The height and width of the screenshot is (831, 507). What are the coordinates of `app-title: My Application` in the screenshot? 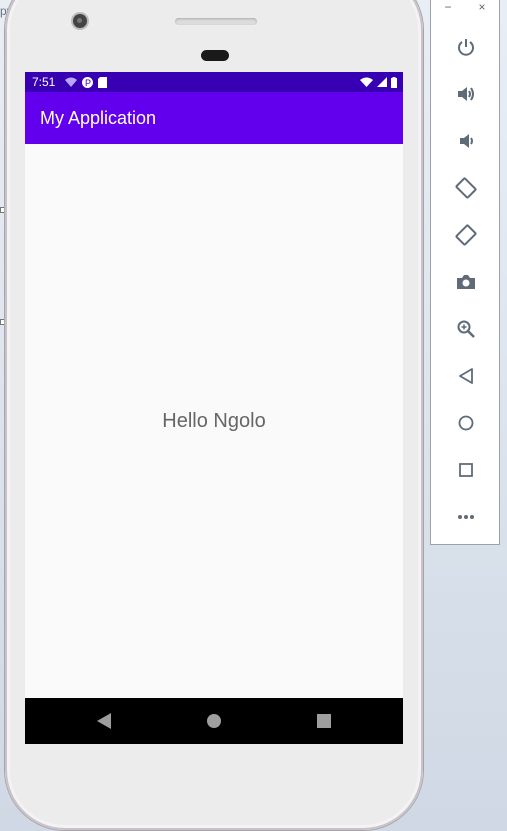 It's located at (98, 117).